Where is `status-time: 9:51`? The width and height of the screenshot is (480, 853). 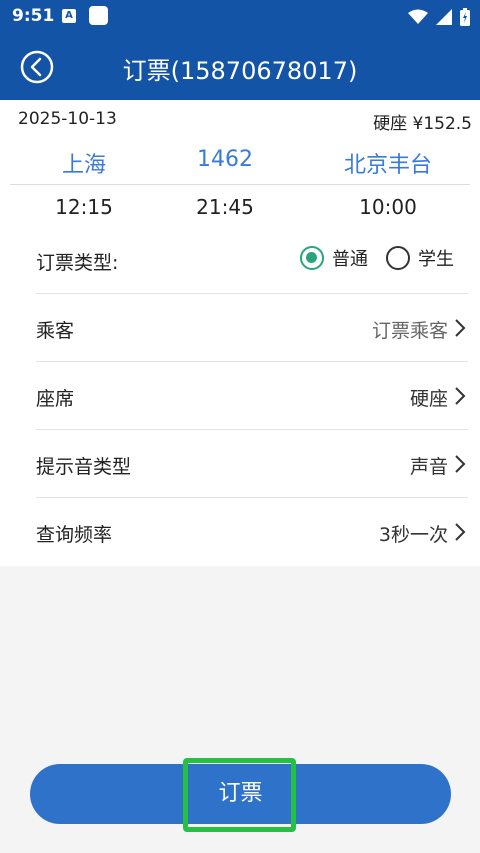
status-time: 9:51 is located at coordinates (33, 16).